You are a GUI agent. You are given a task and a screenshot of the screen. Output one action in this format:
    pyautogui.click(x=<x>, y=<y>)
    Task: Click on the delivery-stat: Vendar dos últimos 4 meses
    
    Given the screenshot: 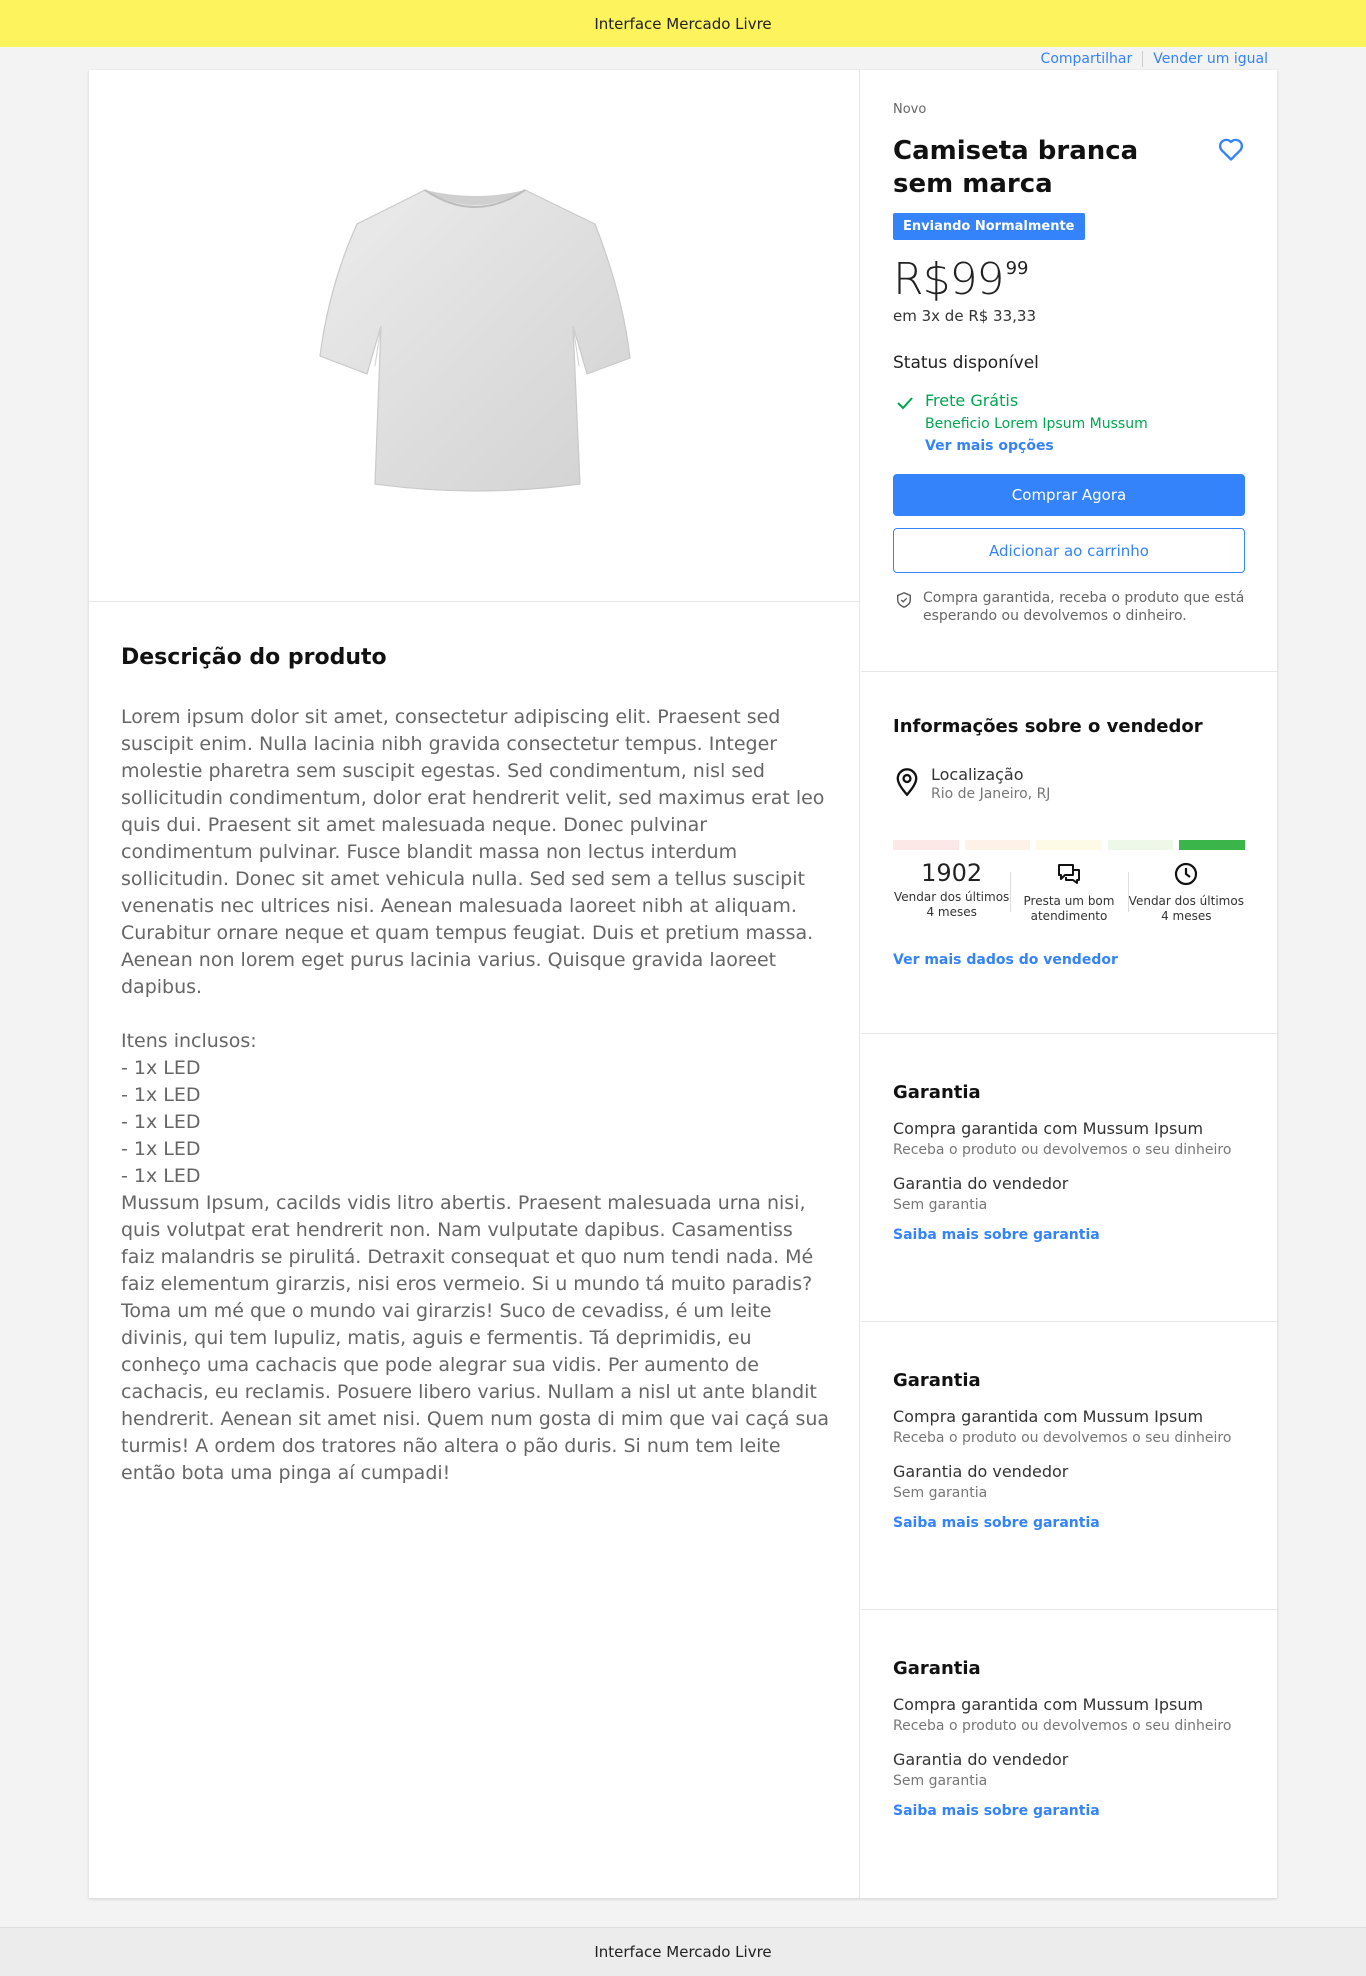 What is the action you would take?
    pyautogui.click(x=1186, y=891)
    